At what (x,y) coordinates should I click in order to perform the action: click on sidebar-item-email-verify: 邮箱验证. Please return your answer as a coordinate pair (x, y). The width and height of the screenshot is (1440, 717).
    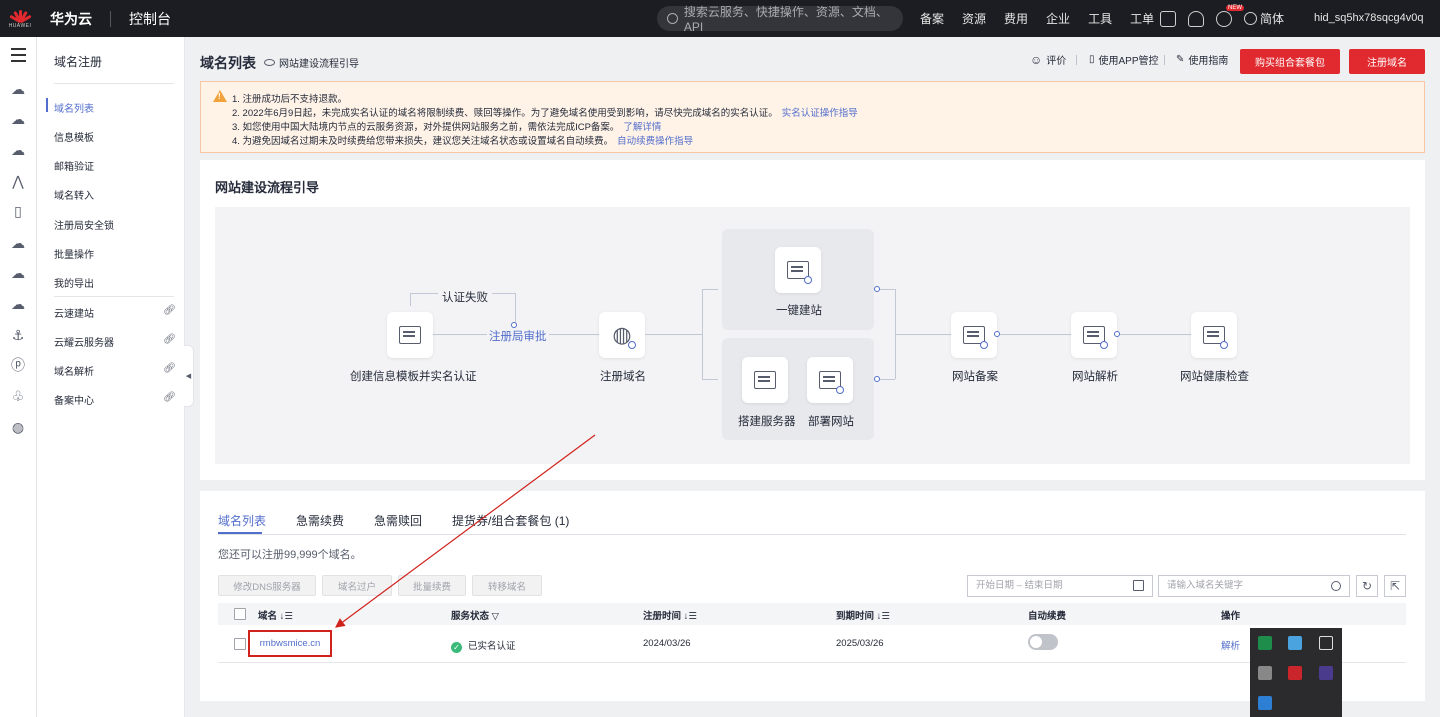
    Looking at the image, I should click on (115, 165).